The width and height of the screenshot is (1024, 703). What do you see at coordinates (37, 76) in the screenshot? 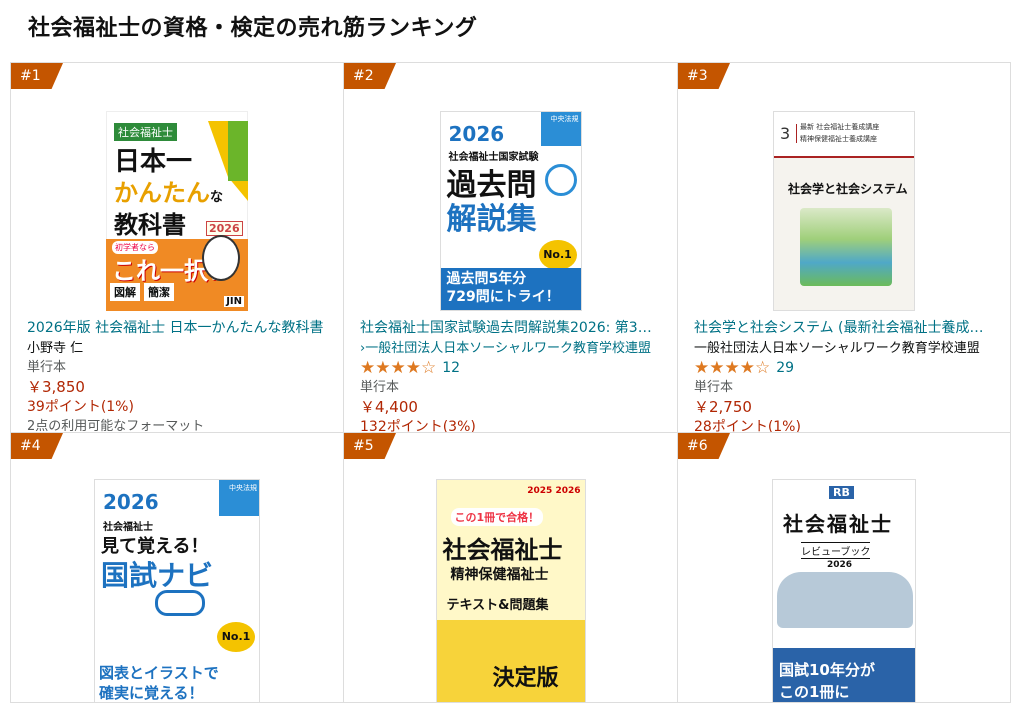
I see `rank-badge: #1` at bounding box center [37, 76].